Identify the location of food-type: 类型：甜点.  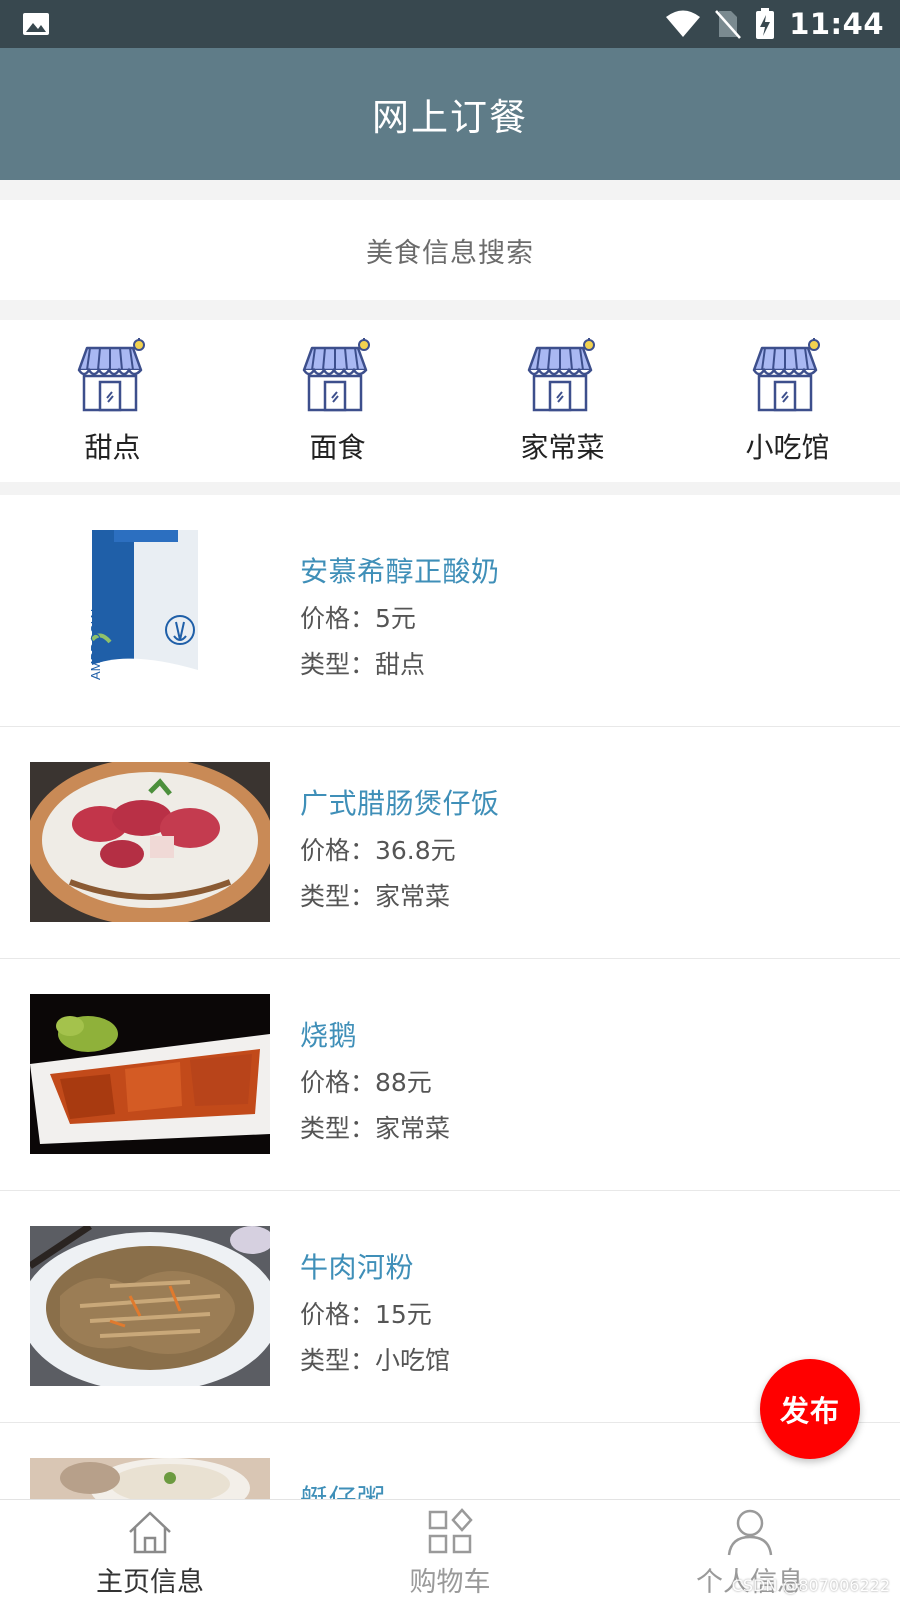
(363, 664).